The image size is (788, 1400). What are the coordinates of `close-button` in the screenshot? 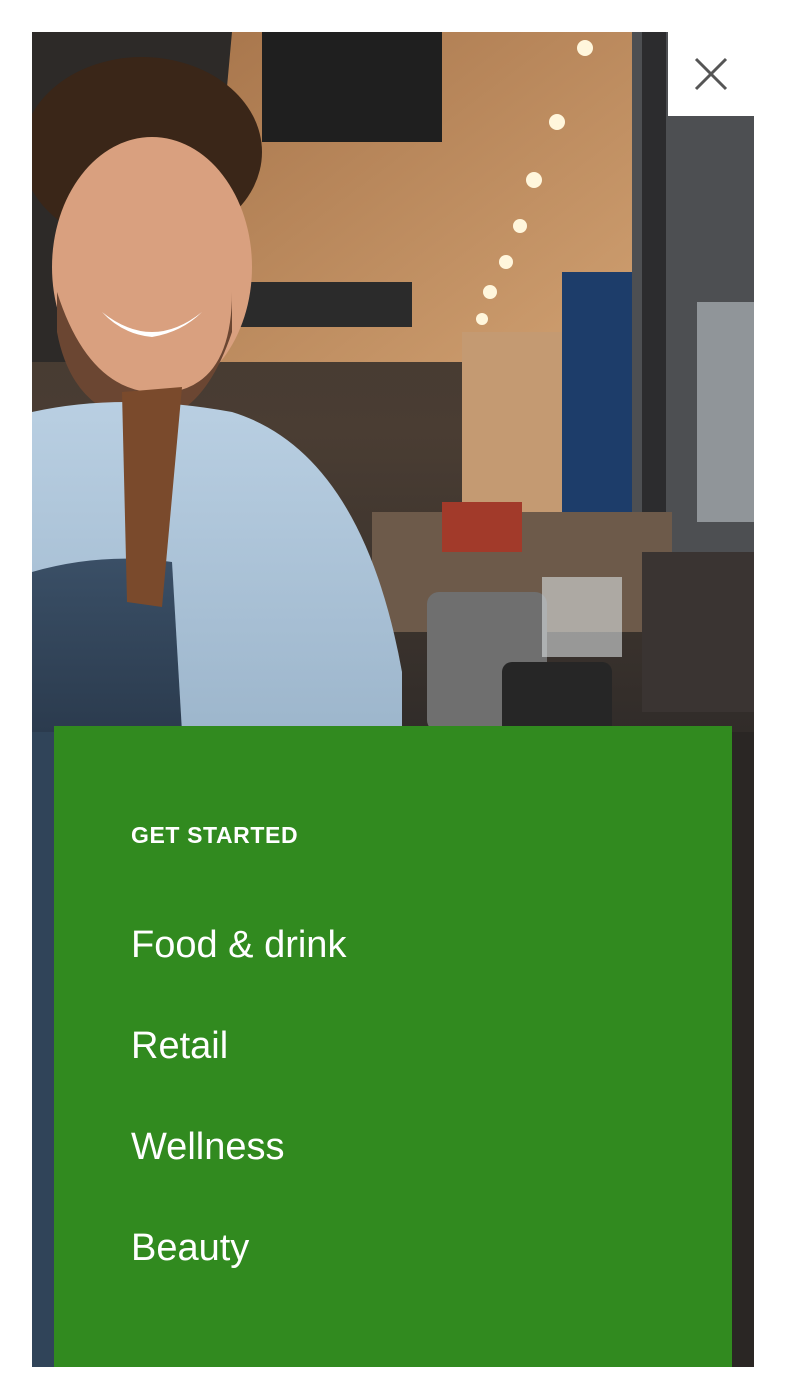 It's located at (711, 74).